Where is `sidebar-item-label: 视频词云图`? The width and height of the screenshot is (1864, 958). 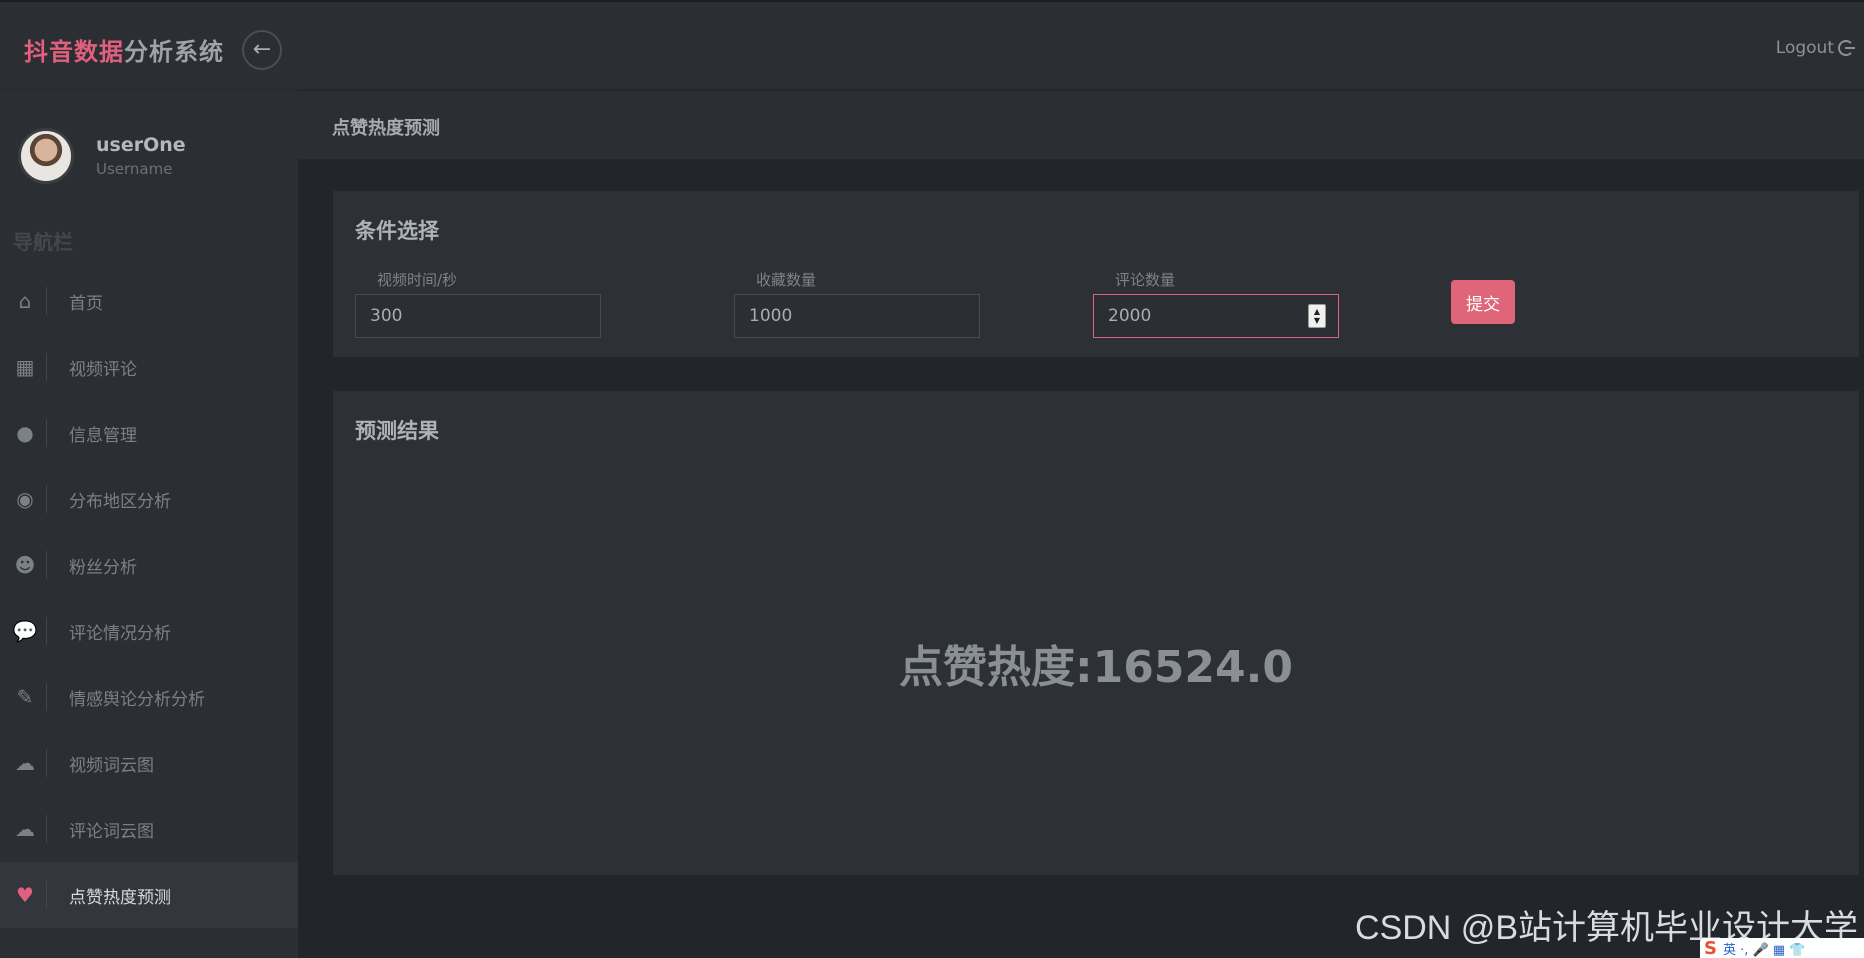
sidebar-item-label: 视频词云图 is located at coordinates (111, 765).